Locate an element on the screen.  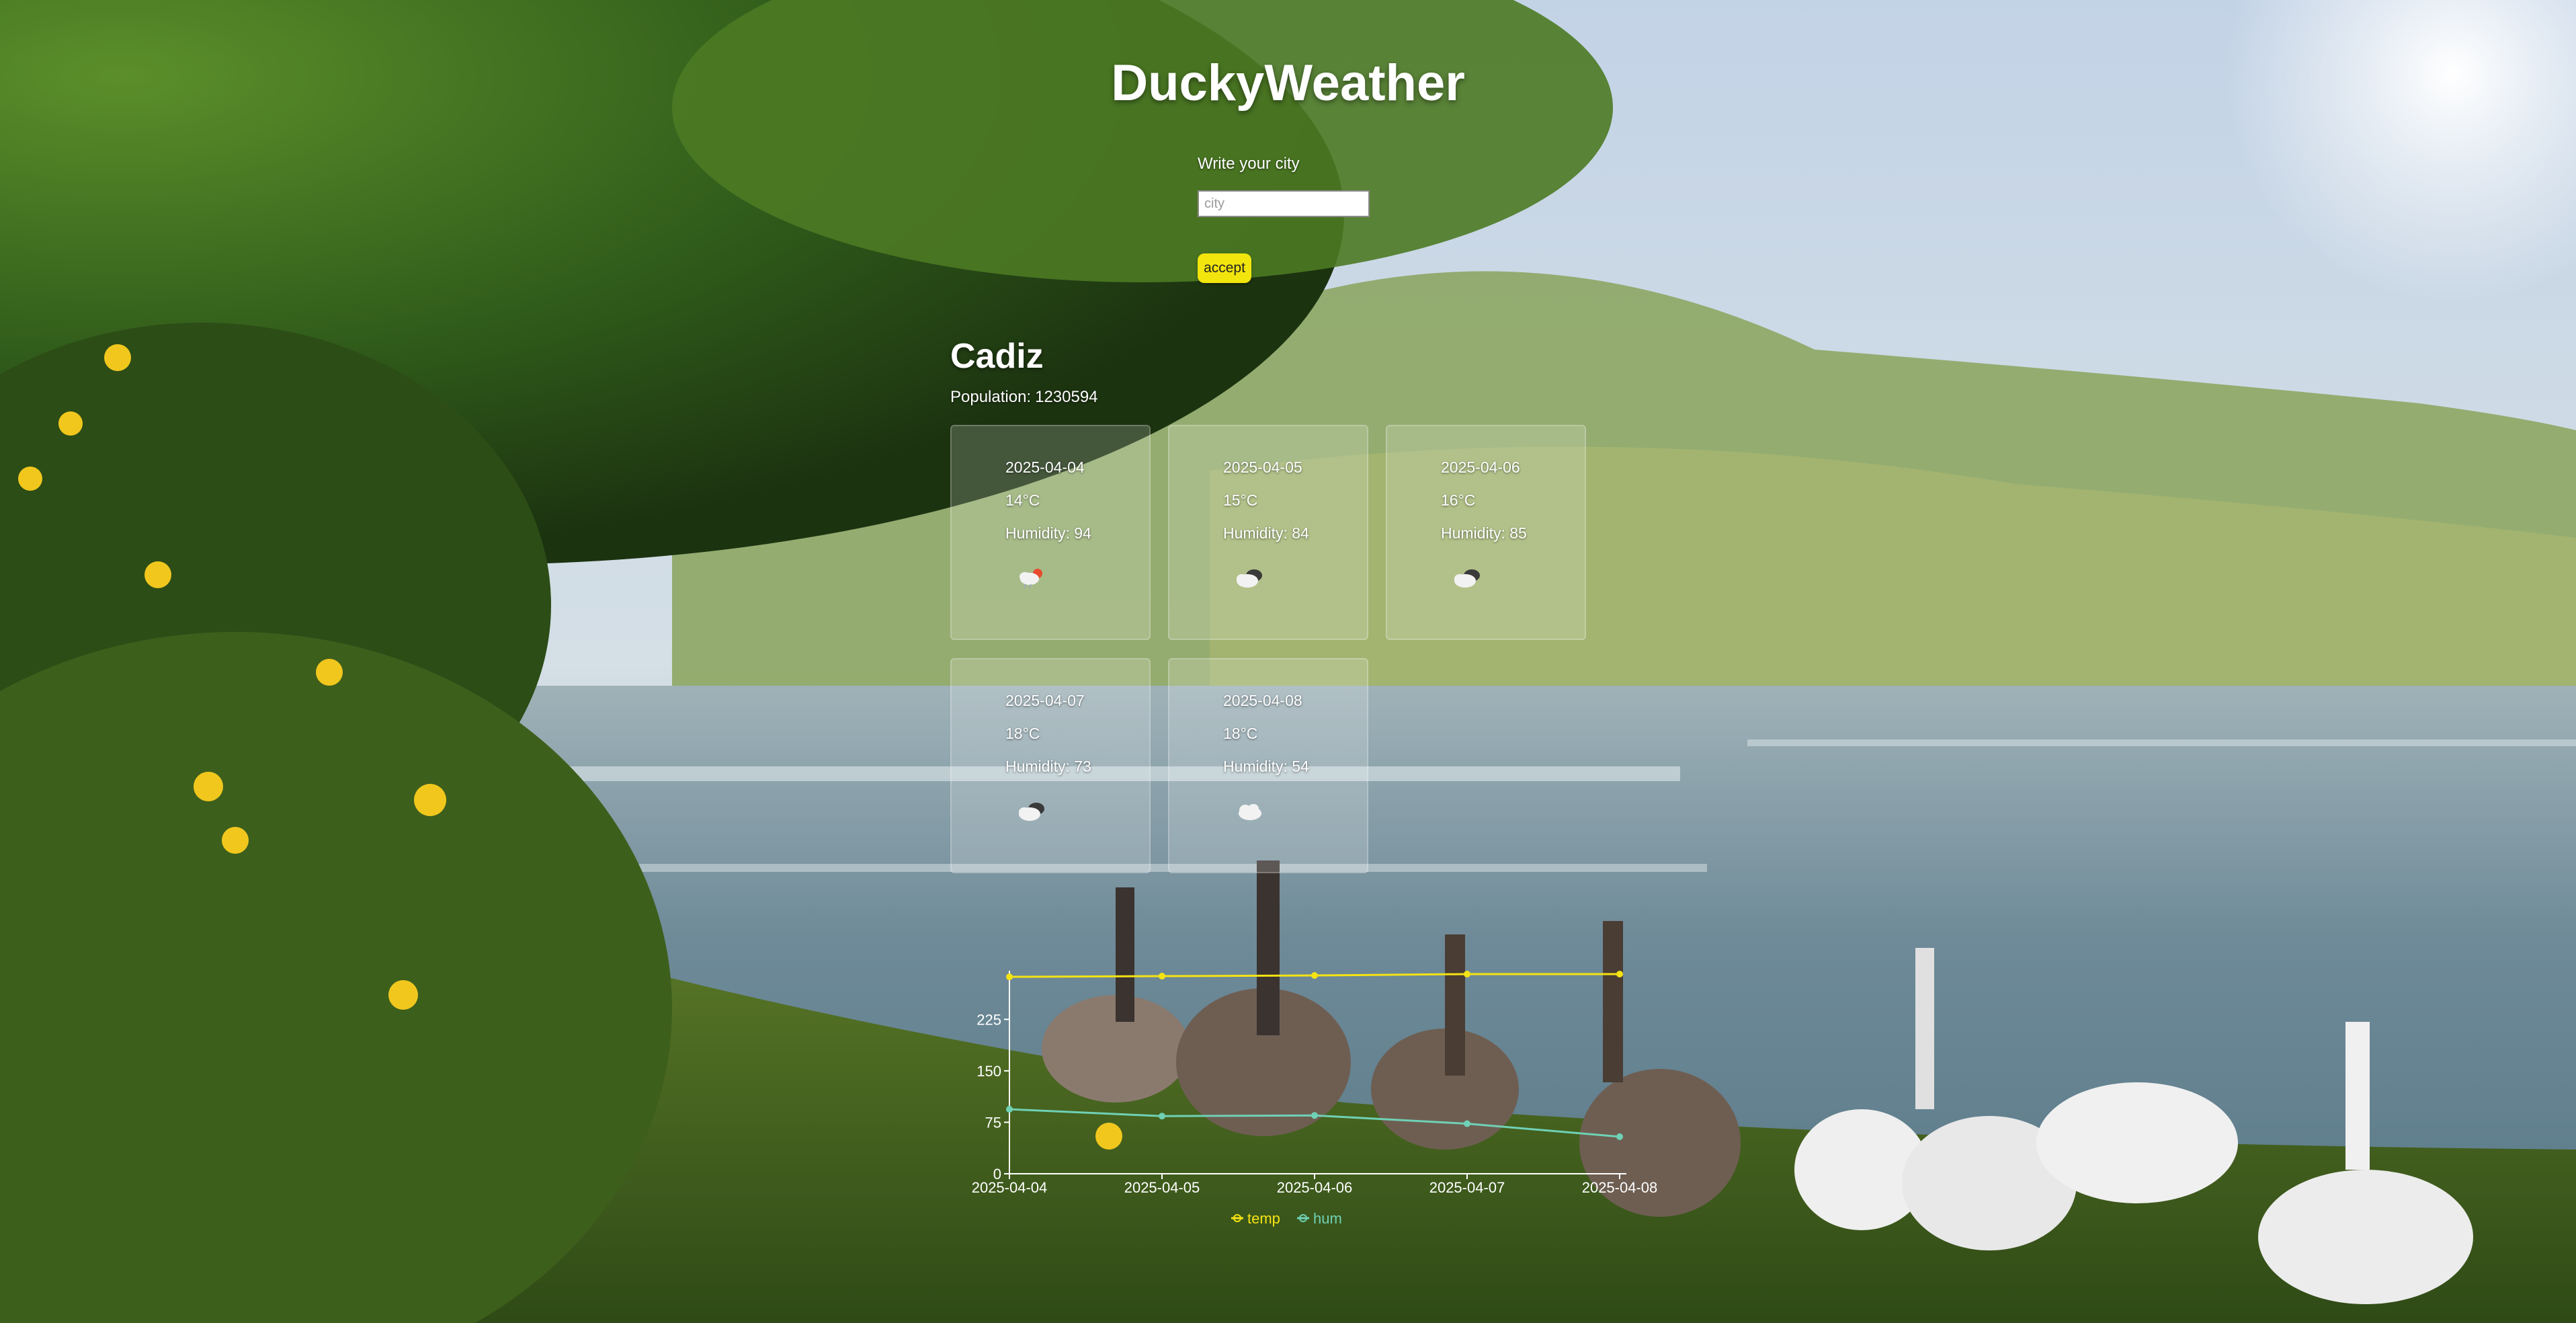
city-name: Cadiz is located at coordinates (997, 356).